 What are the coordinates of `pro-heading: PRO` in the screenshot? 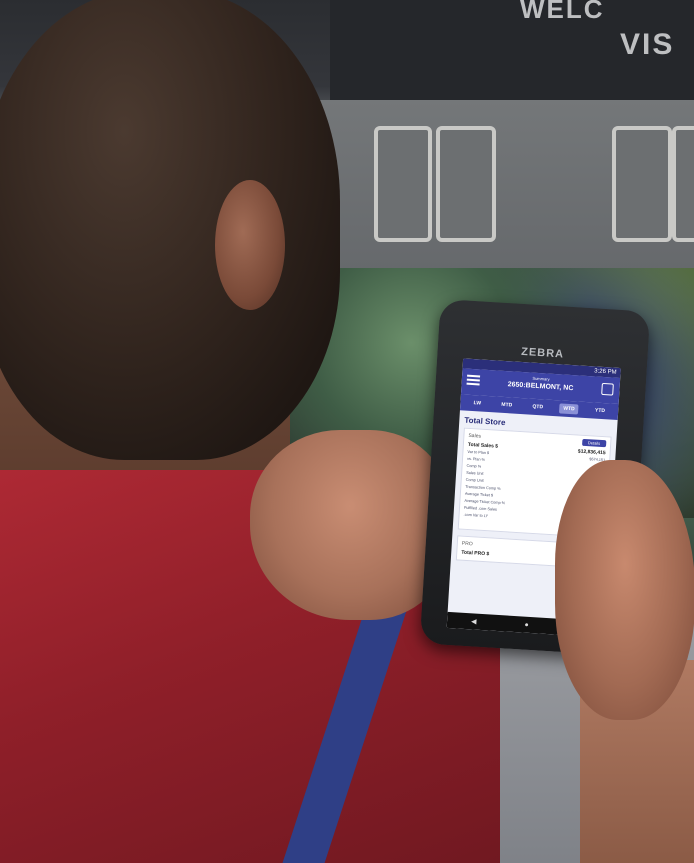 It's located at (467, 543).